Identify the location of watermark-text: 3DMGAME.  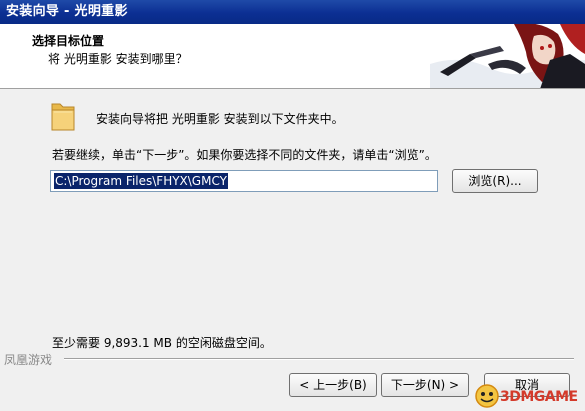
(539, 397).